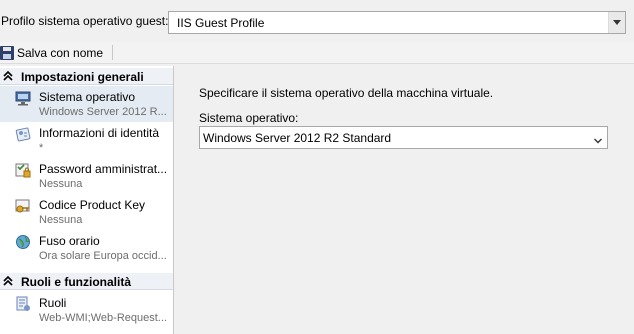 Image resolution: width=634 pixels, height=334 pixels. What do you see at coordinates (23, 170) in the screenshot?
I see `password-icon` at bounding box center [23, 170].